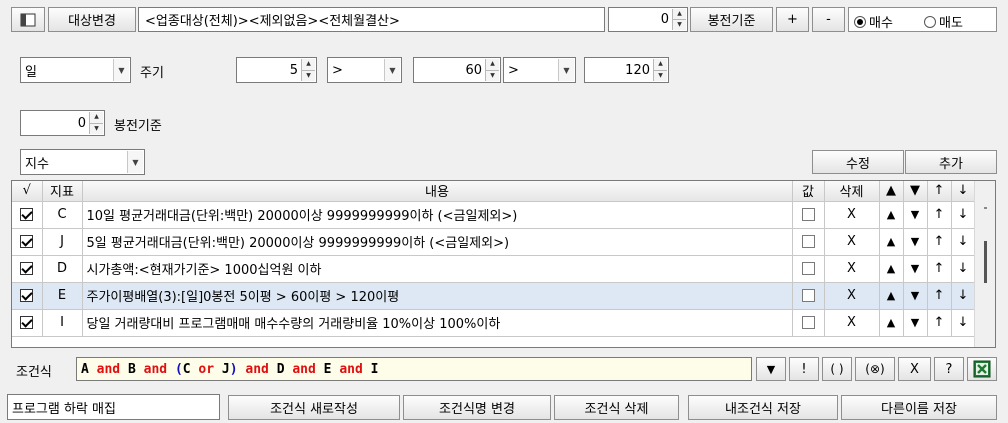  Describe the element at coordinates (437, 269) in the screenshot. I see `row-content: 시가총액:<현재가기준> 1000십억원 이하` at that location.